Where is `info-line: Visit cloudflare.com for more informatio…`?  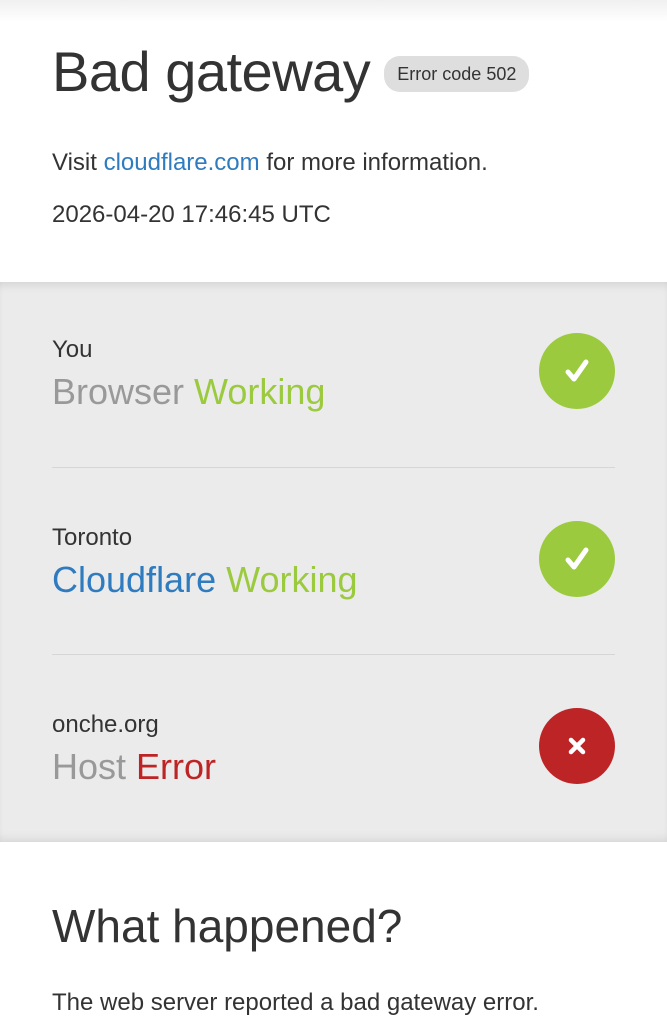
info-line: Visit cloudflare.com for more informatio… is located at coordinates (270, 163).